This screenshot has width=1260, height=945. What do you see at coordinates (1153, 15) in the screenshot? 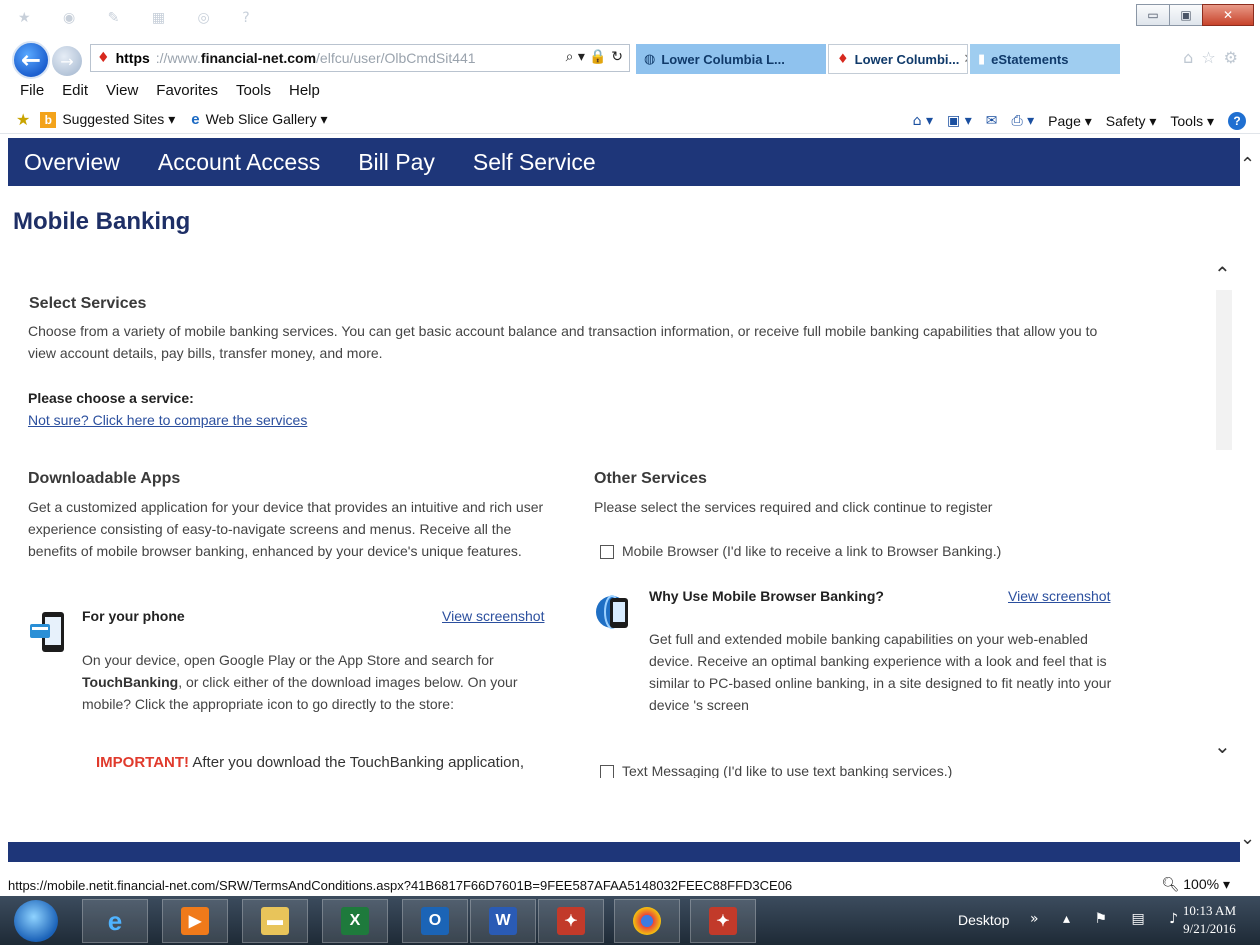
I see `minimize-button: ▭` at bounding box center [1153, 15].